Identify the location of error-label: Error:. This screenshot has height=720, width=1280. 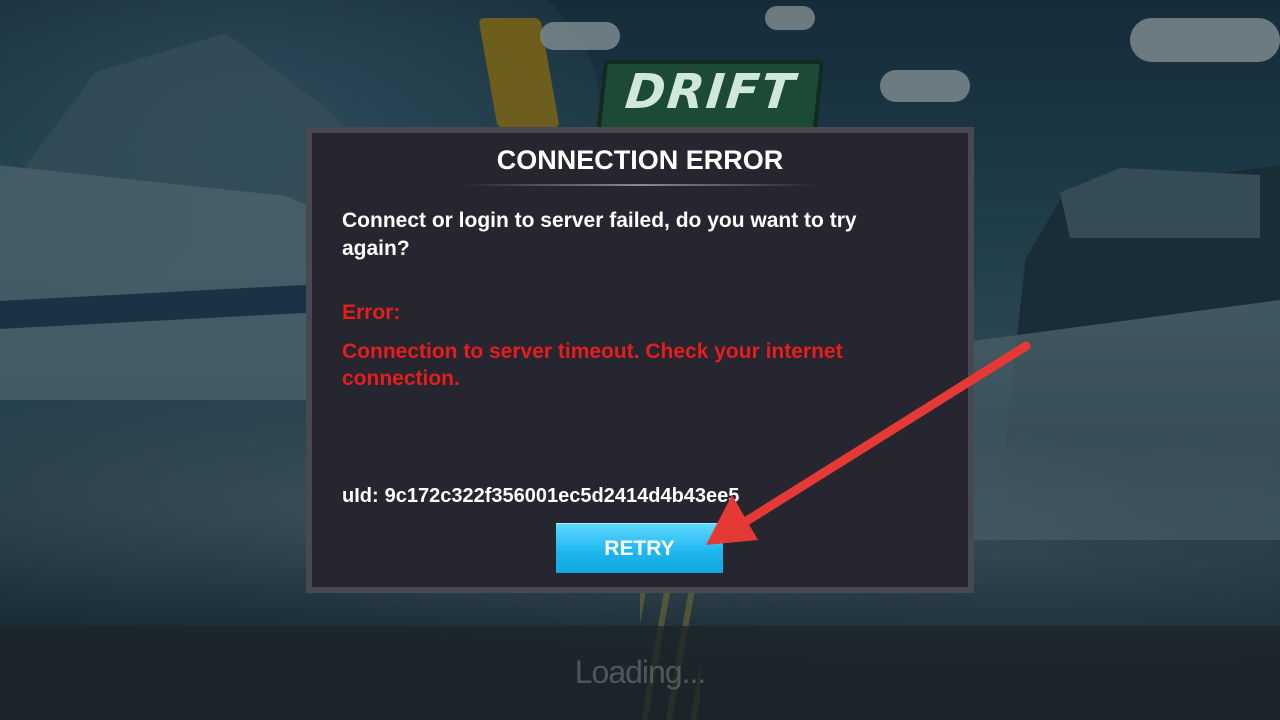
(371, 312).